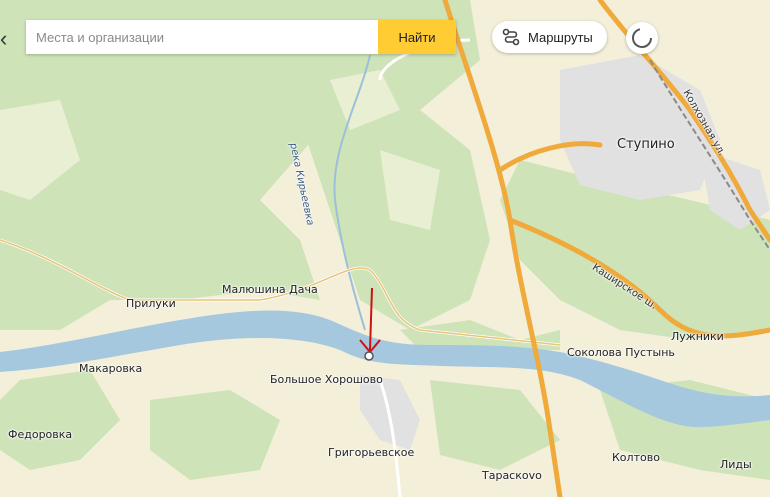 The image size is (770, 497). Describe the element at coordinates (511, 37) in the screenshot. I see `routes-icon` at that location.